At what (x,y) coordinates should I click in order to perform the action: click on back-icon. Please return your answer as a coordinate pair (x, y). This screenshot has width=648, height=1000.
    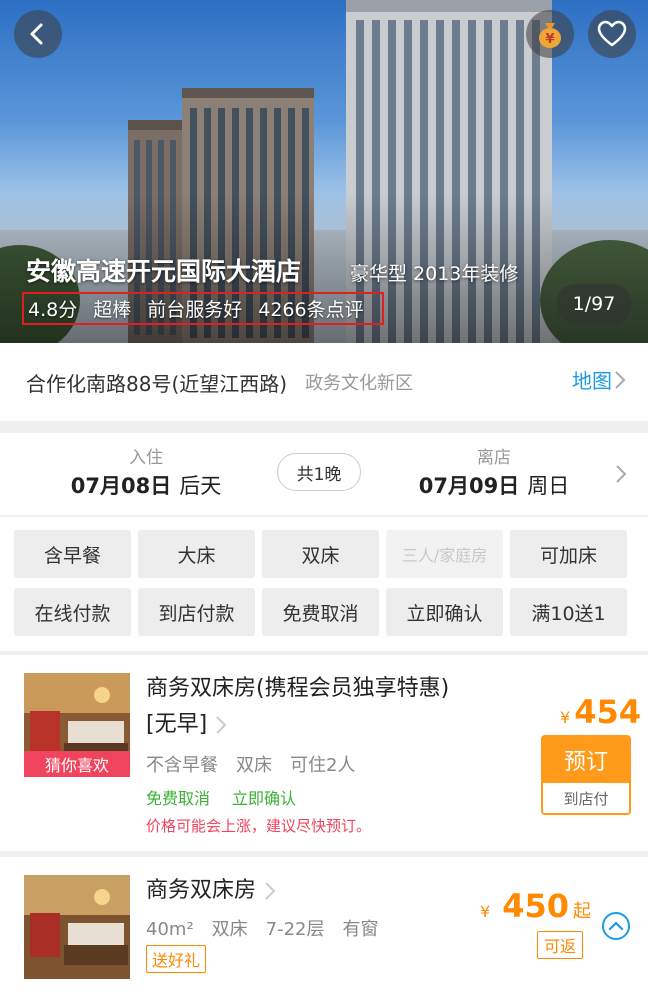
    Looking at the image, I should click on (36, 34).